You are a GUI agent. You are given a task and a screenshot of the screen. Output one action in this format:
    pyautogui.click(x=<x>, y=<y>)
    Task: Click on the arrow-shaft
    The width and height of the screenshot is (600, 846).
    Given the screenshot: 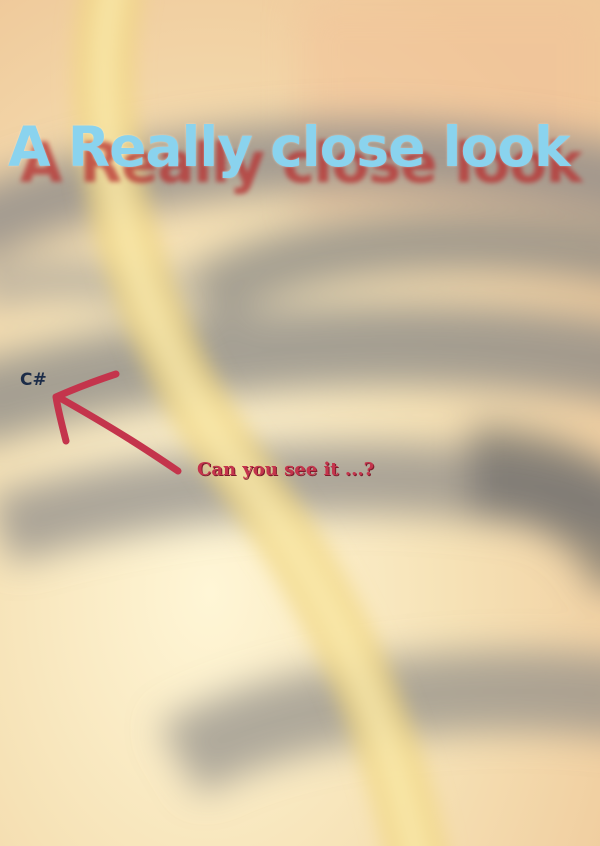 What is the action you would take?
    pyautogui.click(x=119, y=434)
    